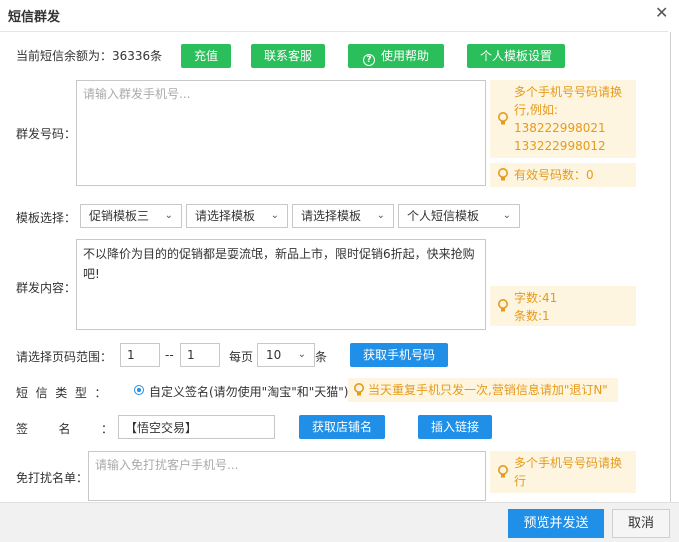 The image size is (679, 542). I want to click on numbers-tip-line: 多个手机号号码请换, so click(568, 92).